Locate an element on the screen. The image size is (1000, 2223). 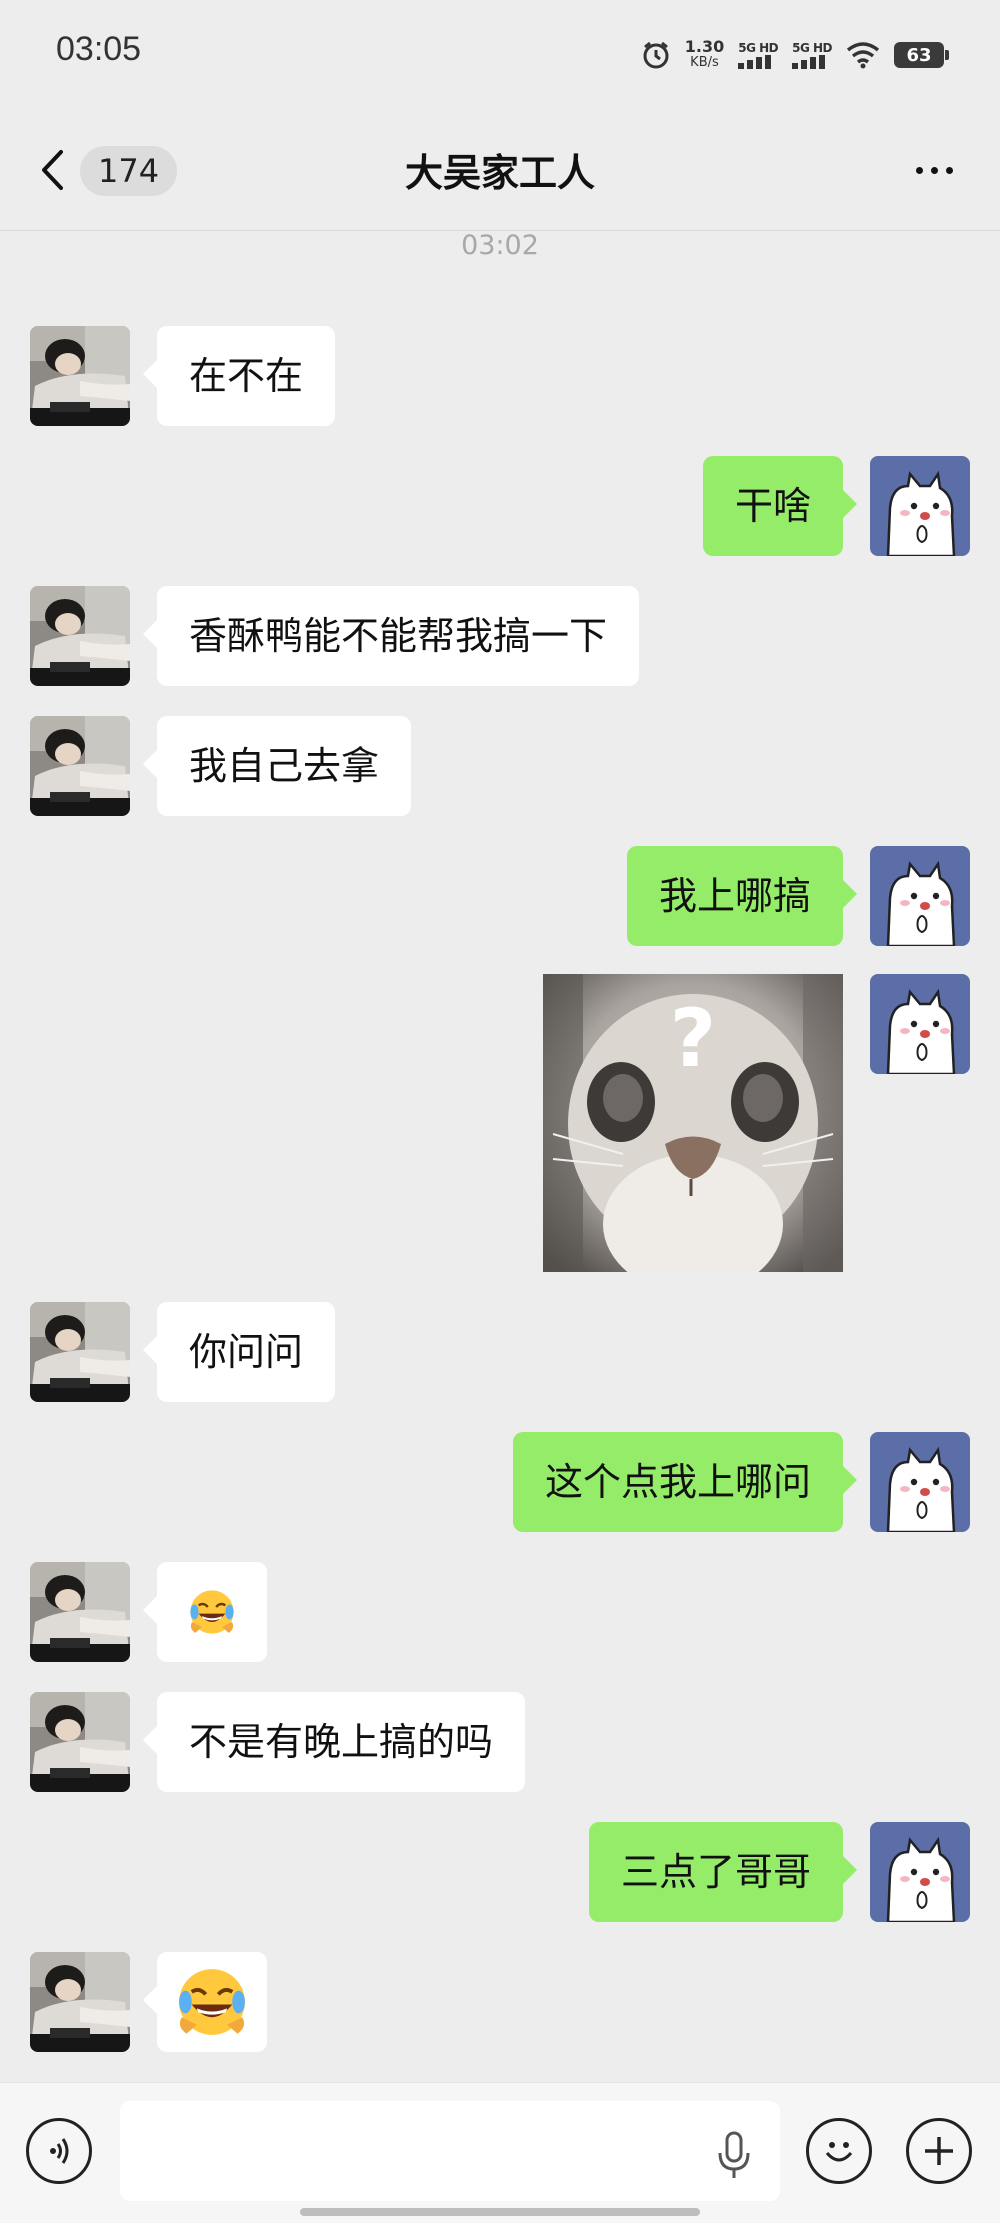
voice-icon is located at coordinates (59, 2151).